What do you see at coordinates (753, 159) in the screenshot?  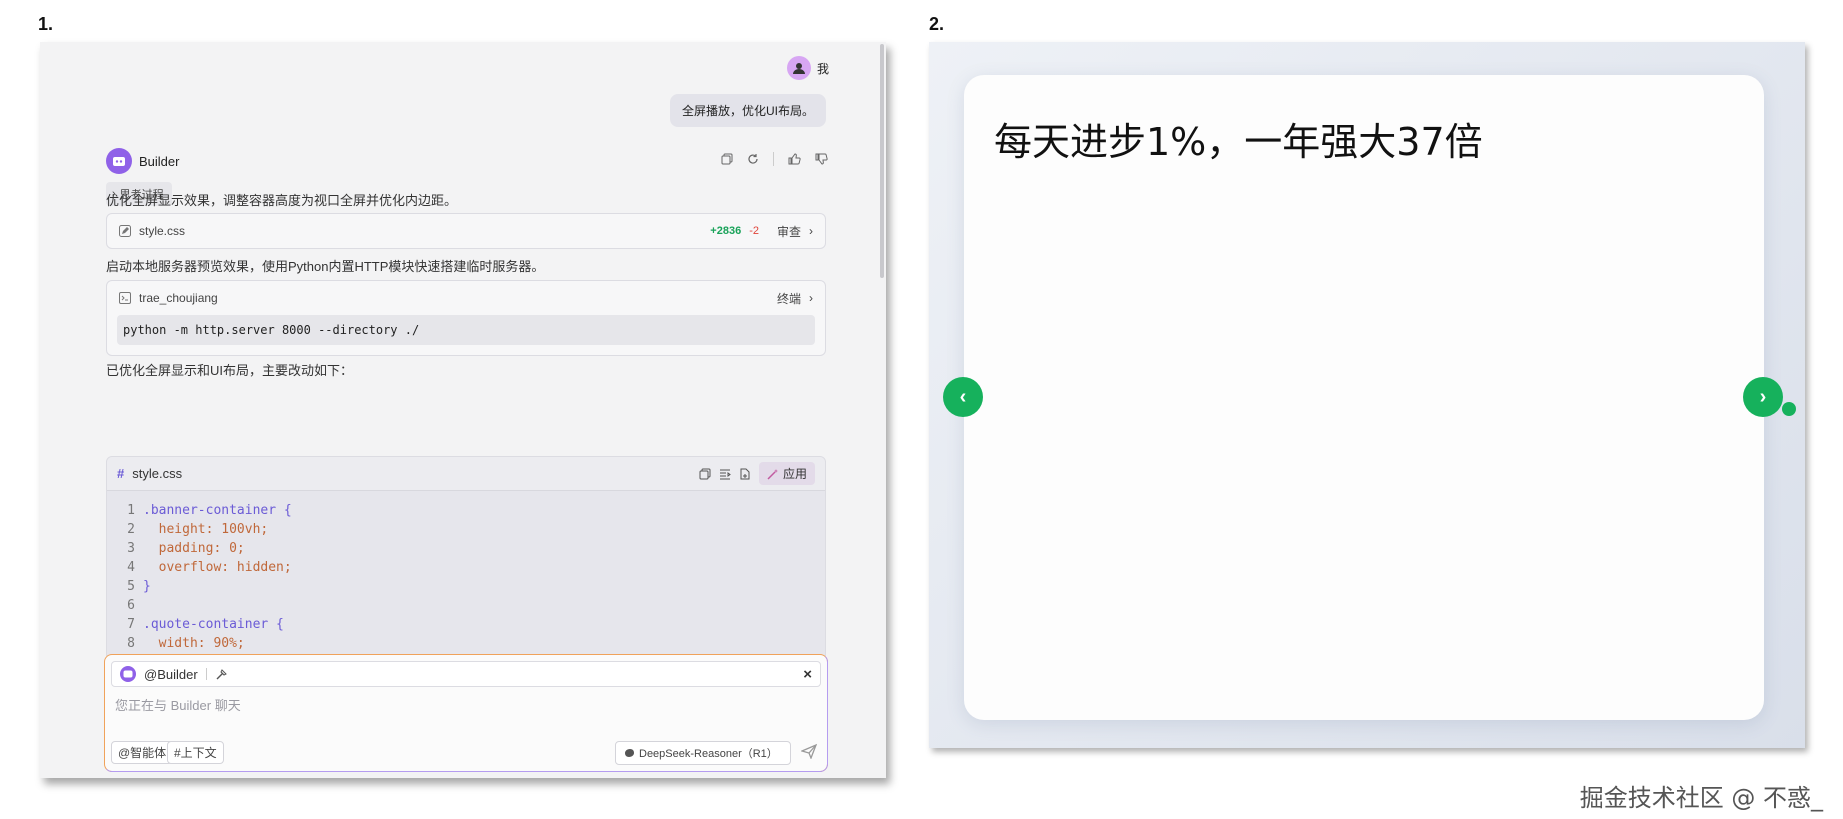 I see `regenerate-icon` at bounding box center [753, 159].